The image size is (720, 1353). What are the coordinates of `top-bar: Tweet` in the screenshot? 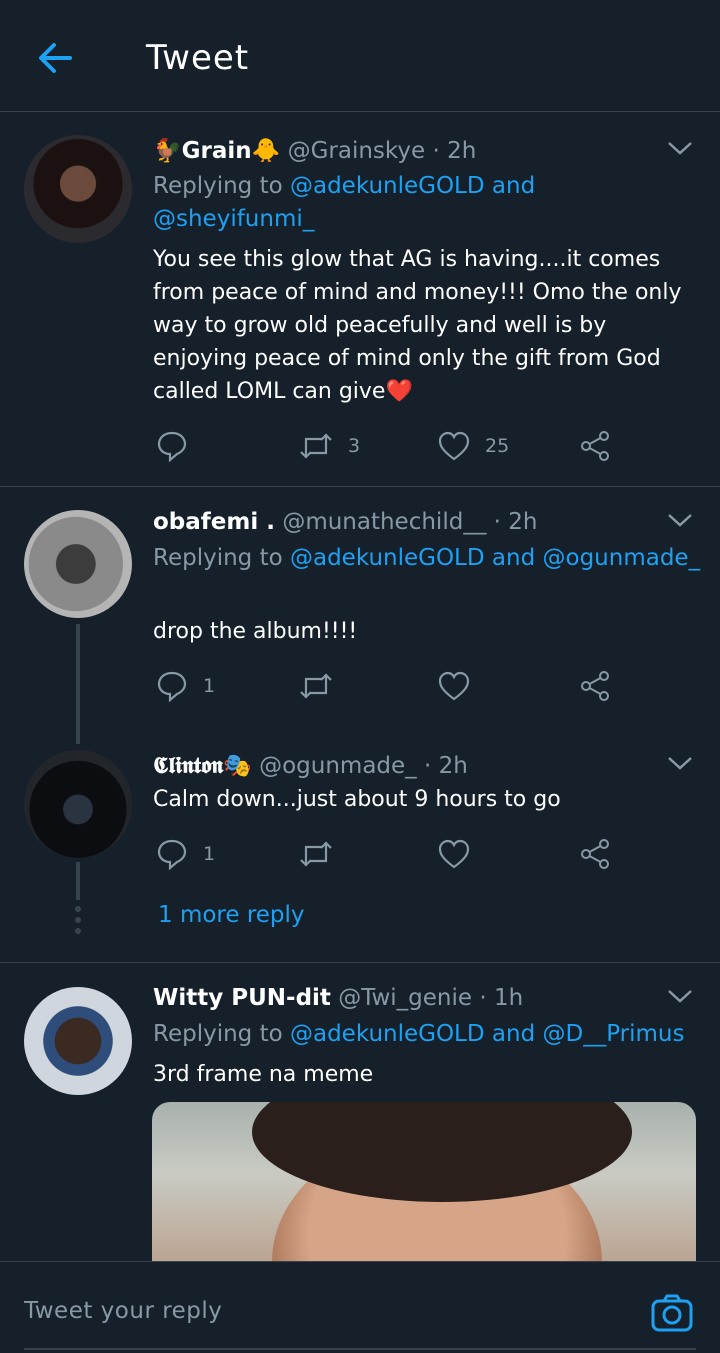 It's located at (360, 56).